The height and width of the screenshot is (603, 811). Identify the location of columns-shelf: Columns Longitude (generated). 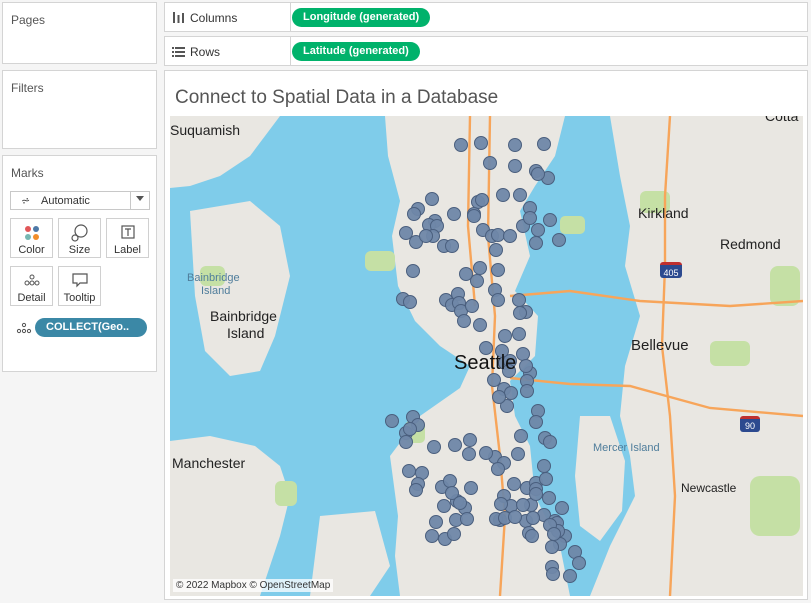
(486, 17).